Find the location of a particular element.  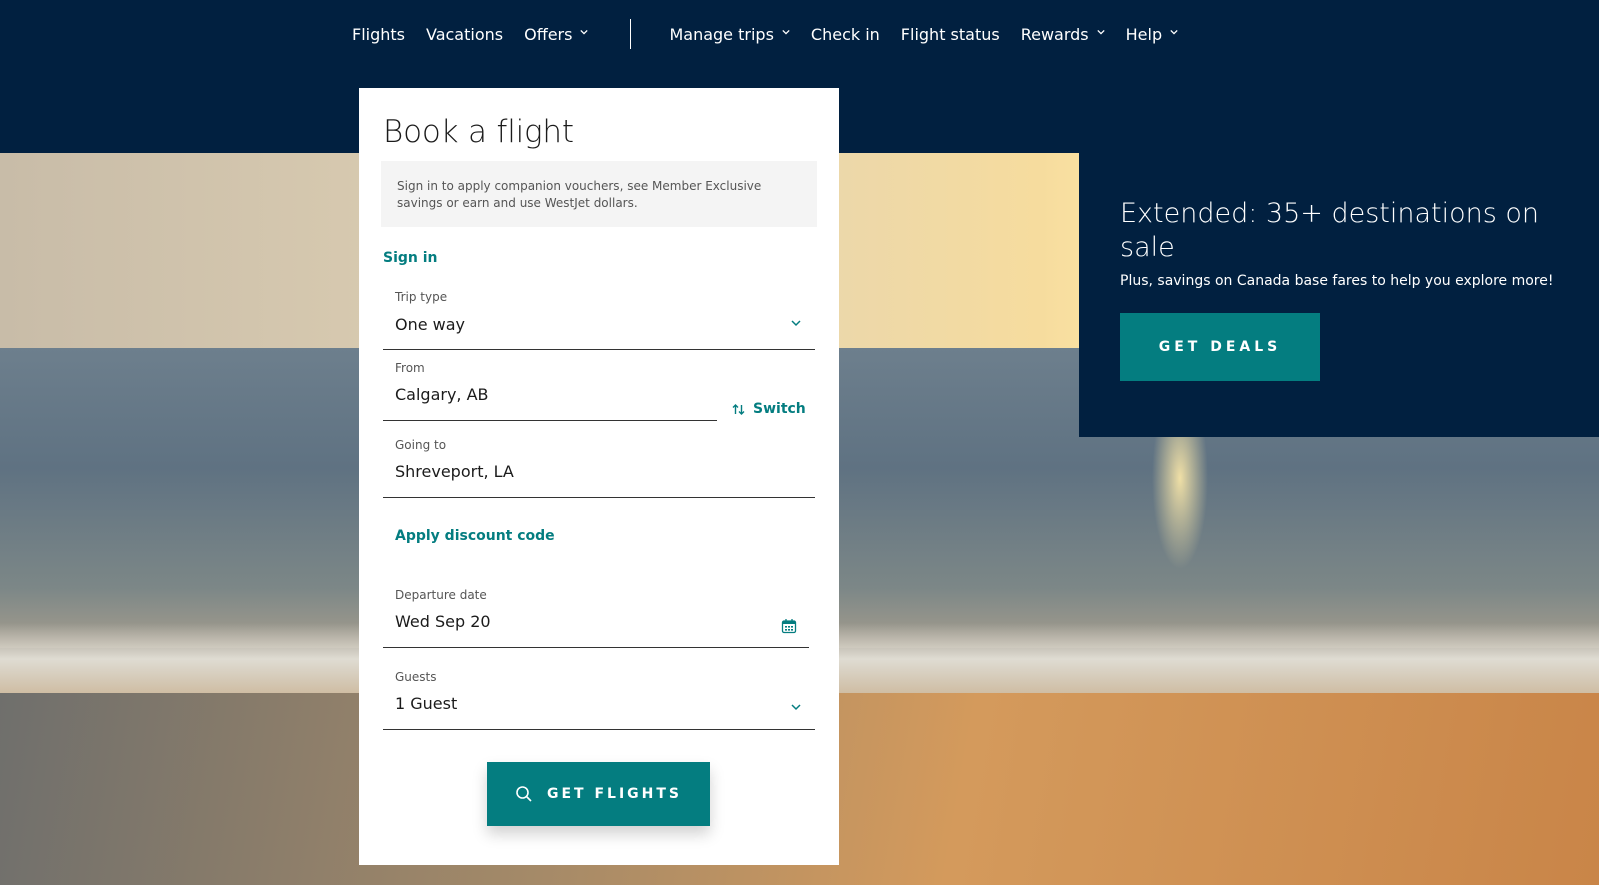

nav-manage-trips-label: Manage trips is located at coordinates (721, 34).